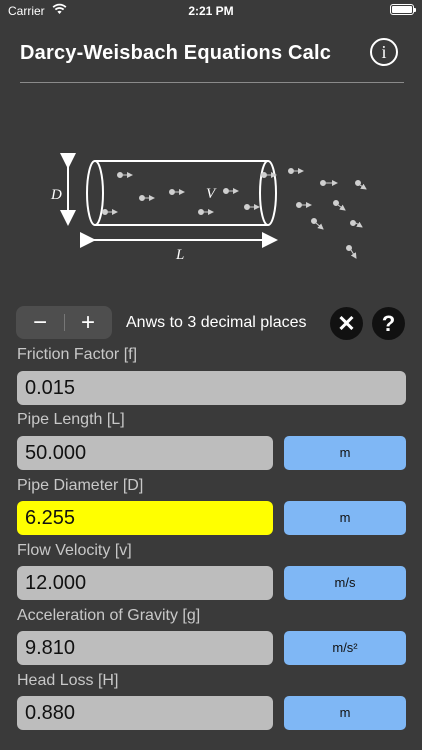 The image size is (422, 750). What do you see at coordinates (71, 419) in the screenshot?
I see `pipe-length-label: Pipe Length [L]` at bounding box center [71, 419].